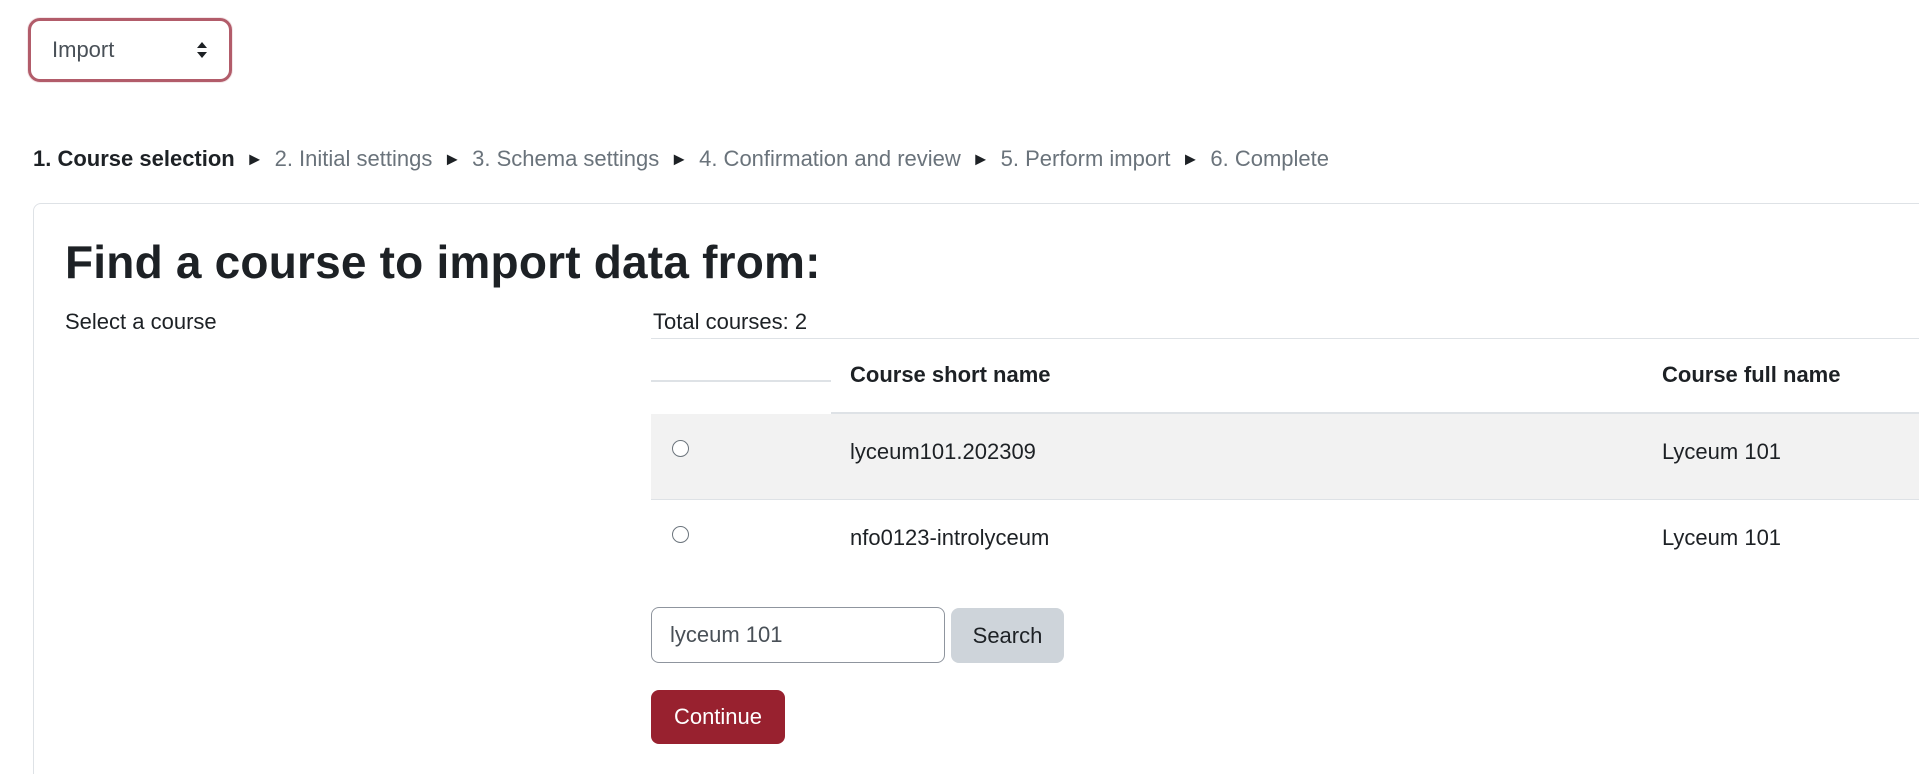 This screenshot has height=774, width=1919. Describe the element at coordinates (950, 537) in the screenshot. I see `course-short-name: nfo0123-introlyceum` at that location.